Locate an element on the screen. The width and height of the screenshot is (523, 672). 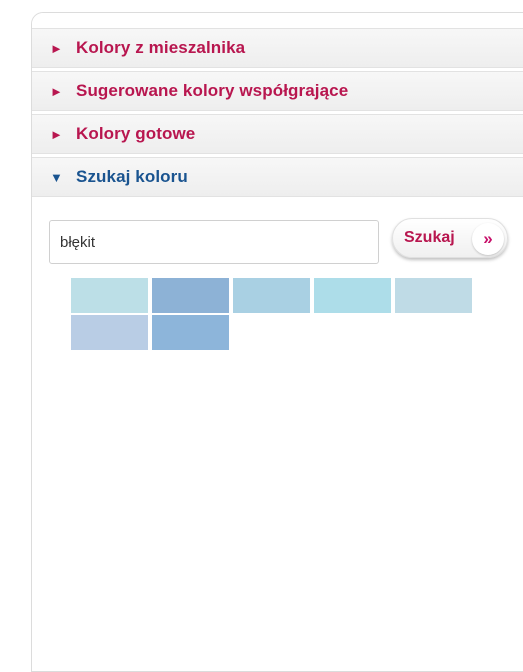
collapse-arrow-icon: ▼ is located at coordinates (56, 177).